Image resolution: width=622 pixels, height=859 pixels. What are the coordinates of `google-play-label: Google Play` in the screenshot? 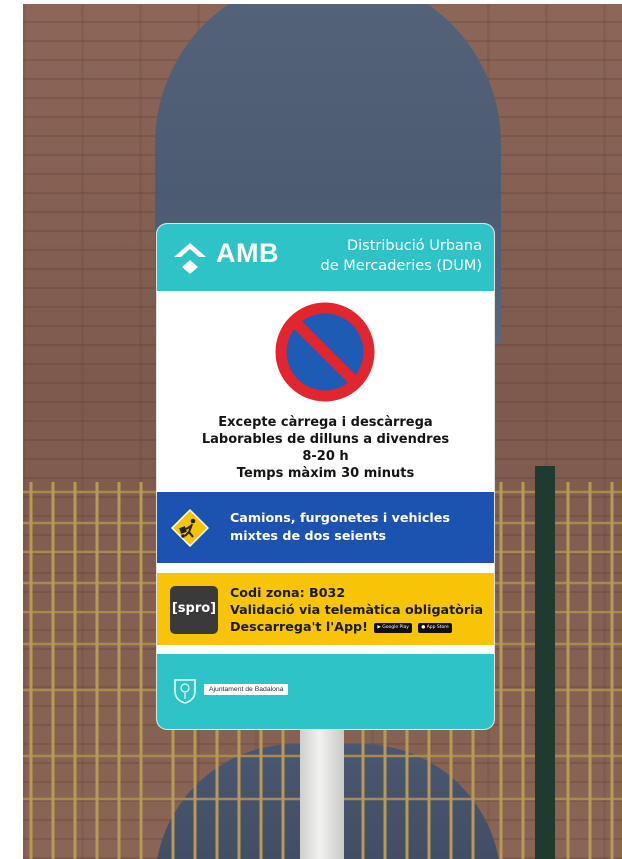 It's located at (395, 627).